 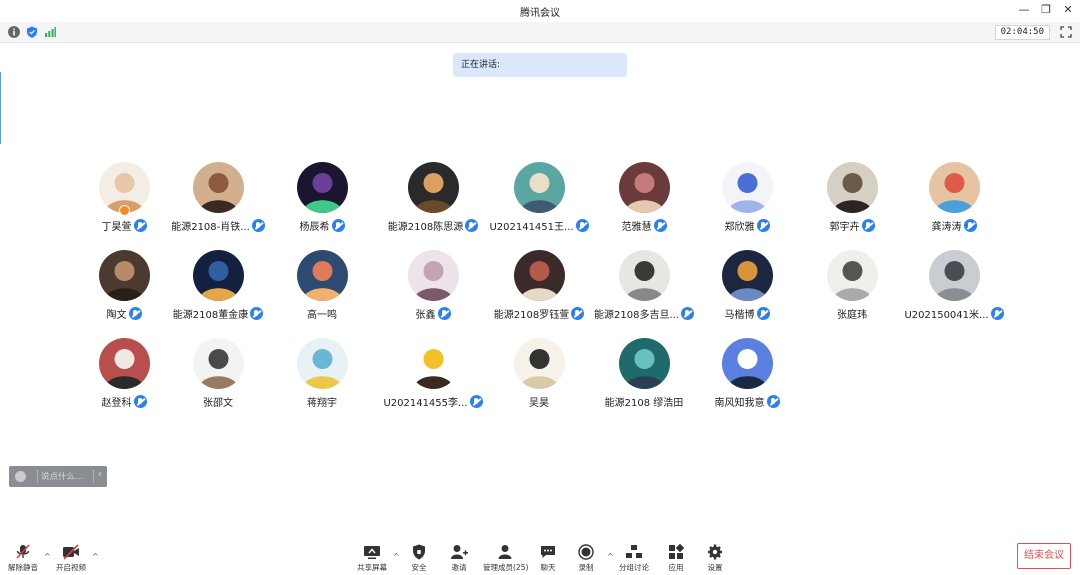 I want to click on unmute-button: 解除静音, so click(x=23, y=559).